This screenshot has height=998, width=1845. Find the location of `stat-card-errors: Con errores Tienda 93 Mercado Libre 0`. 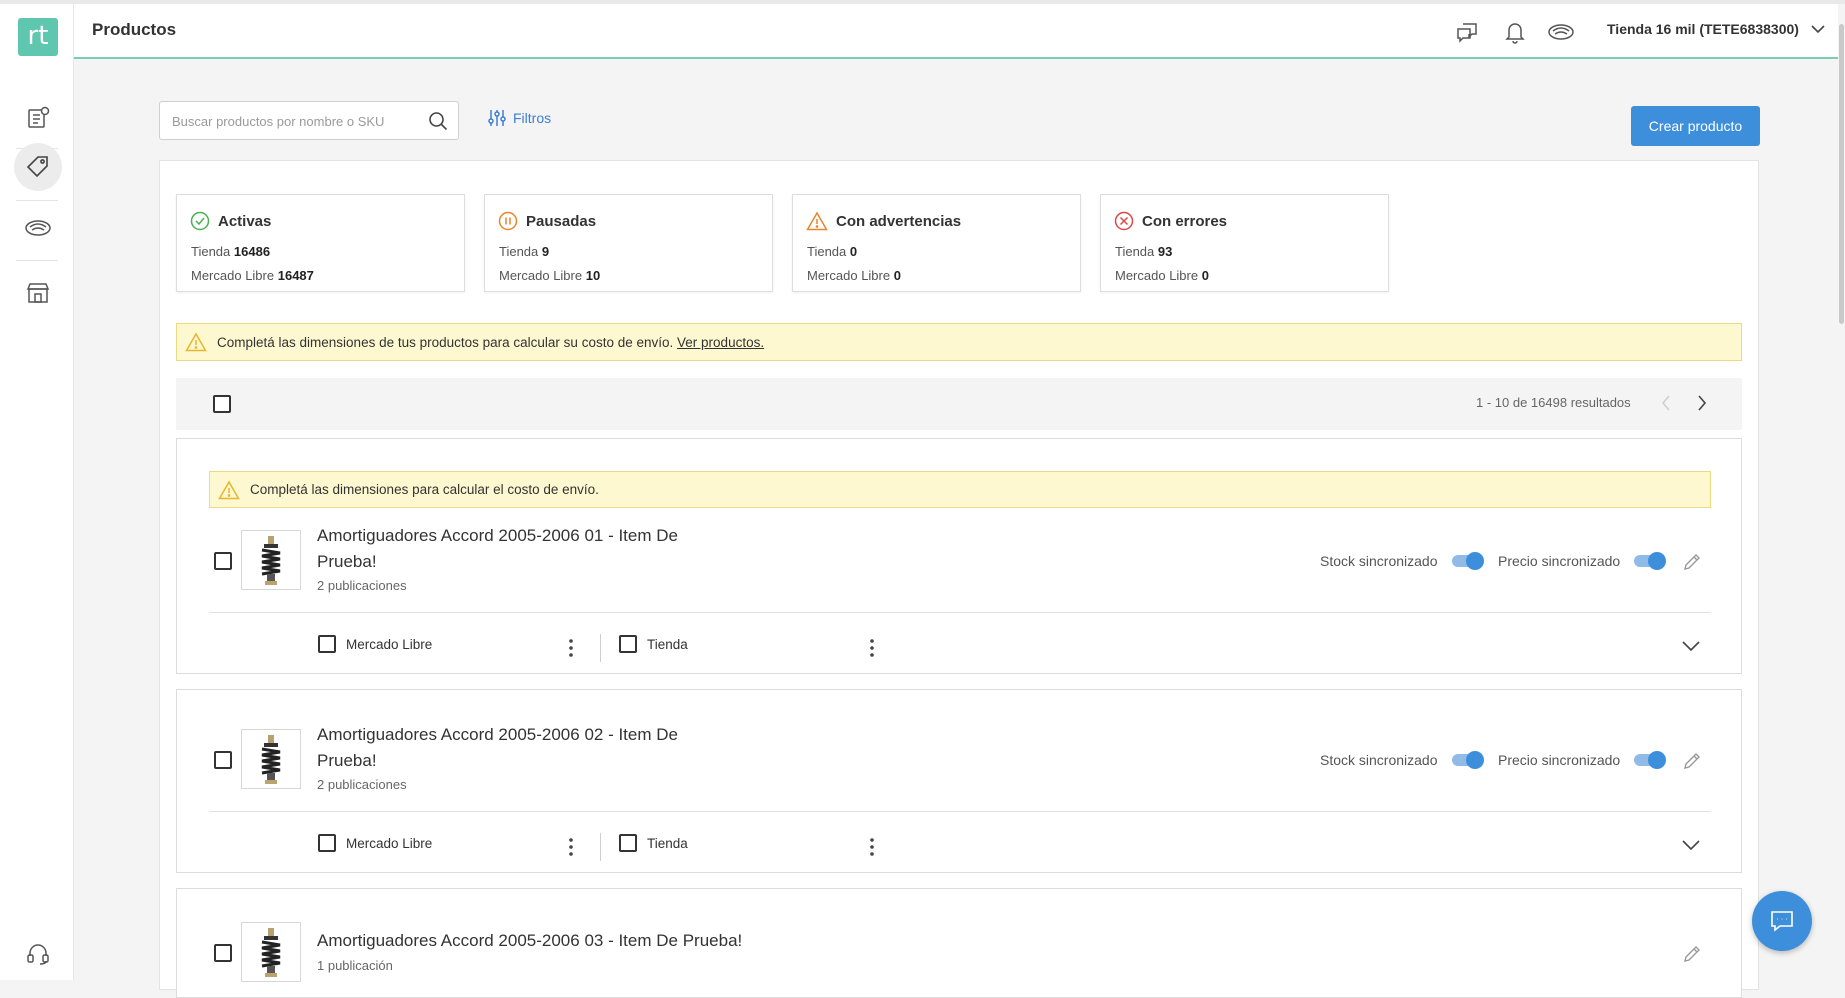

stat-card-errors: Con errores Tienda 93 Mercado Libre 0 is located at coordinates (1244, 243).